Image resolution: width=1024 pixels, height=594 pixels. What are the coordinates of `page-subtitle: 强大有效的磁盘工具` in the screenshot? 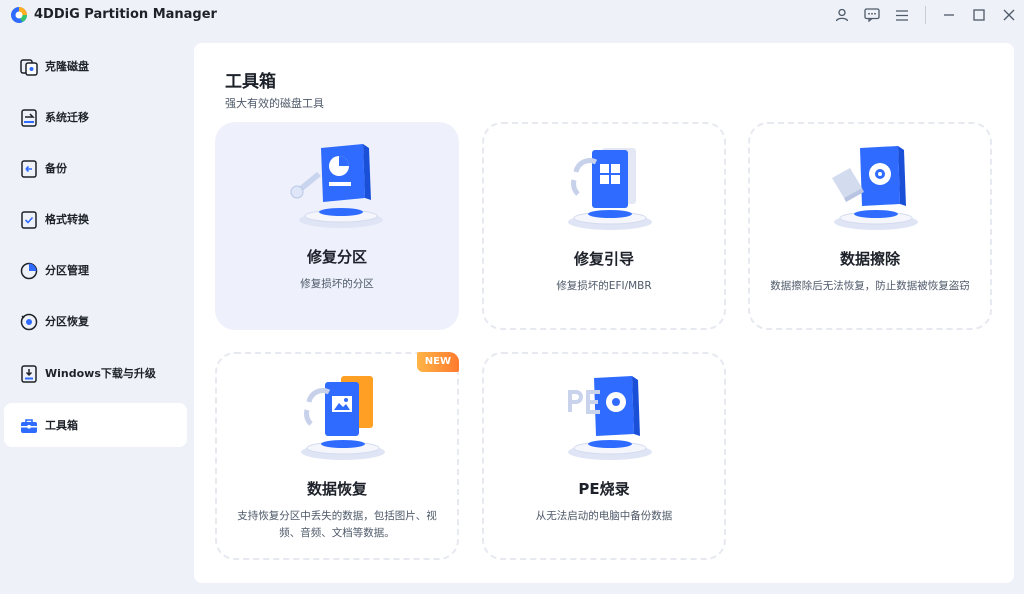 It's located at (274, 103).